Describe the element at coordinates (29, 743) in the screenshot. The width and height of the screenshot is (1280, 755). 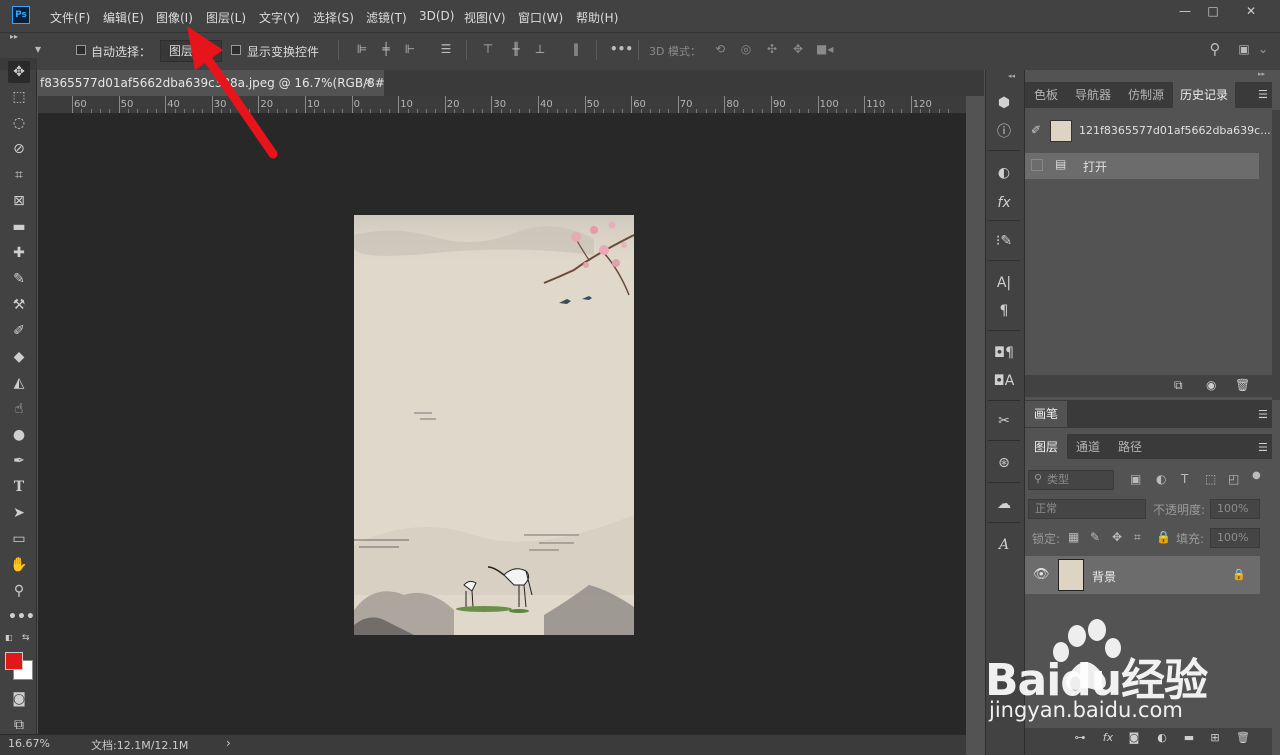
I see `zoom-level: 16.67%` at that location.